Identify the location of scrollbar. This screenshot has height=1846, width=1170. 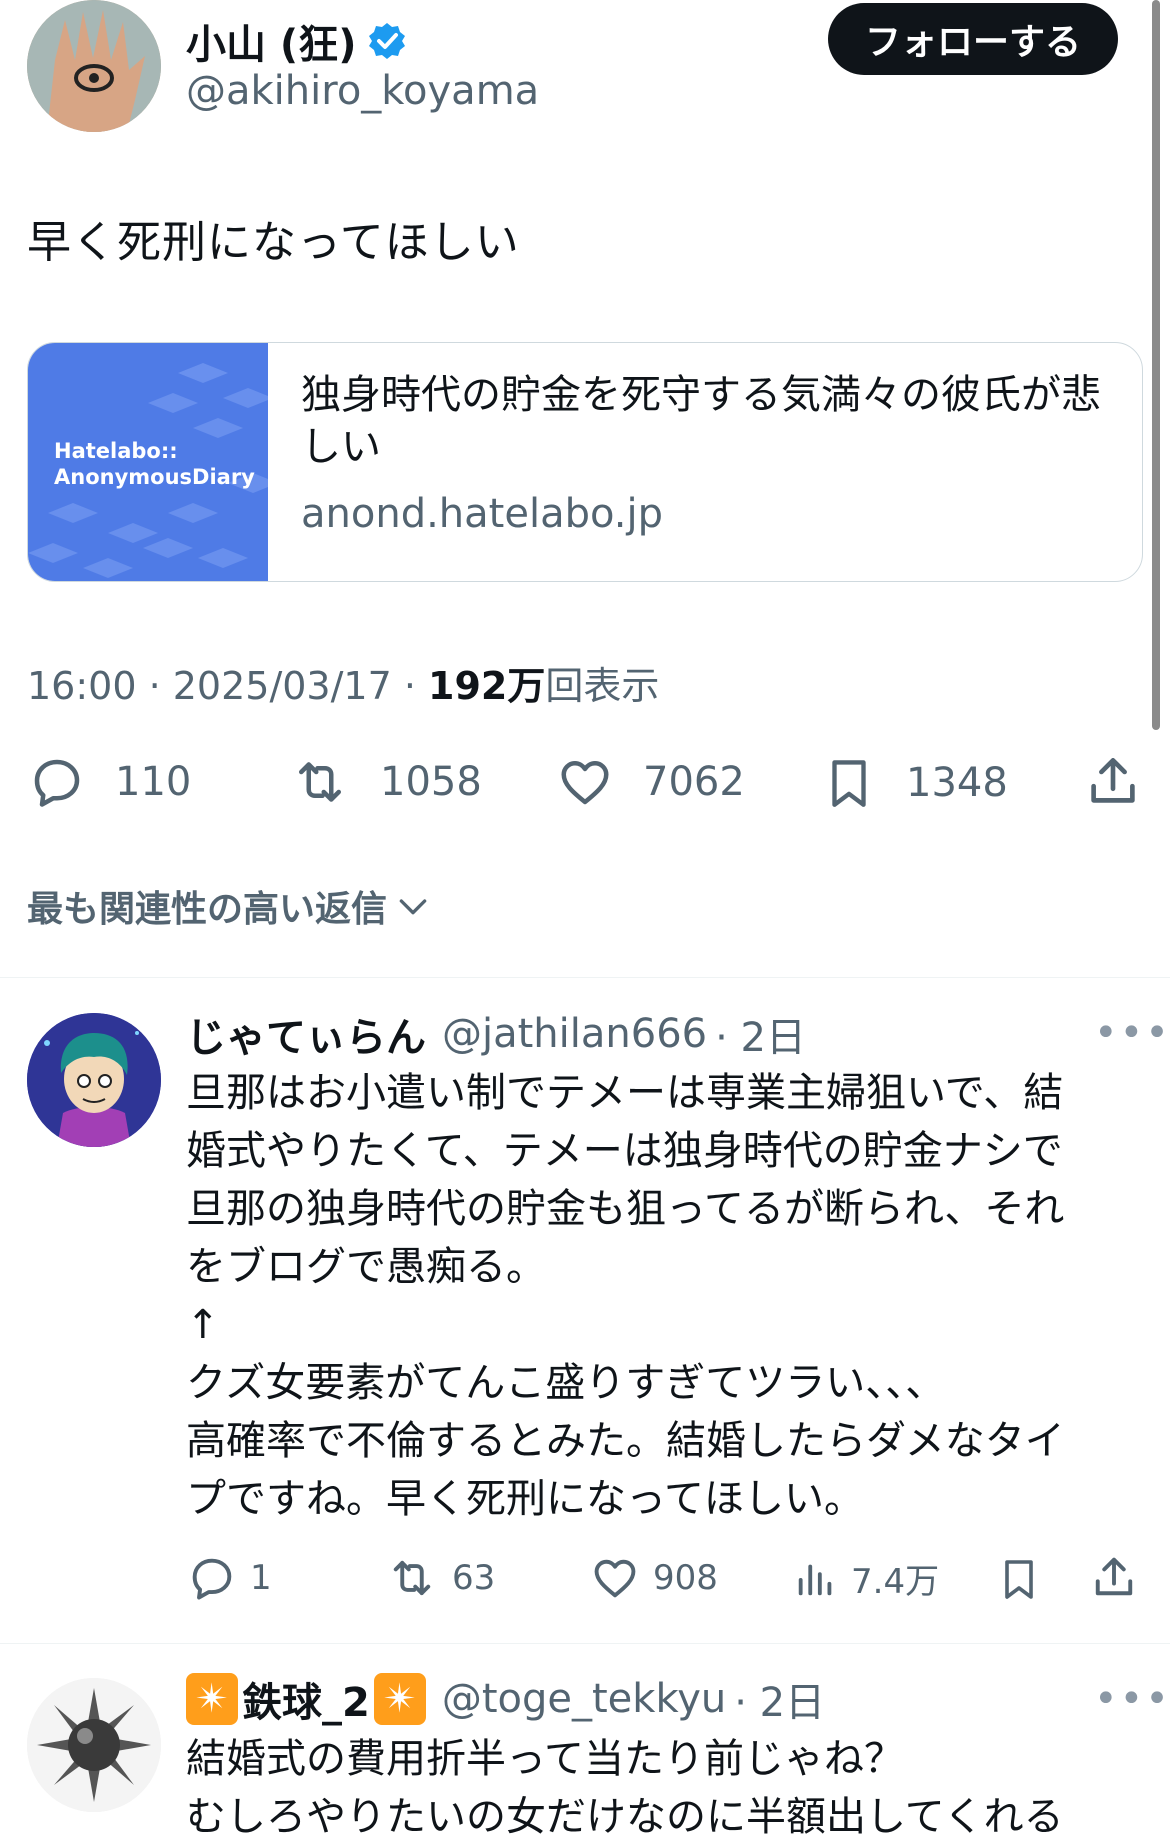
(1156, 365).